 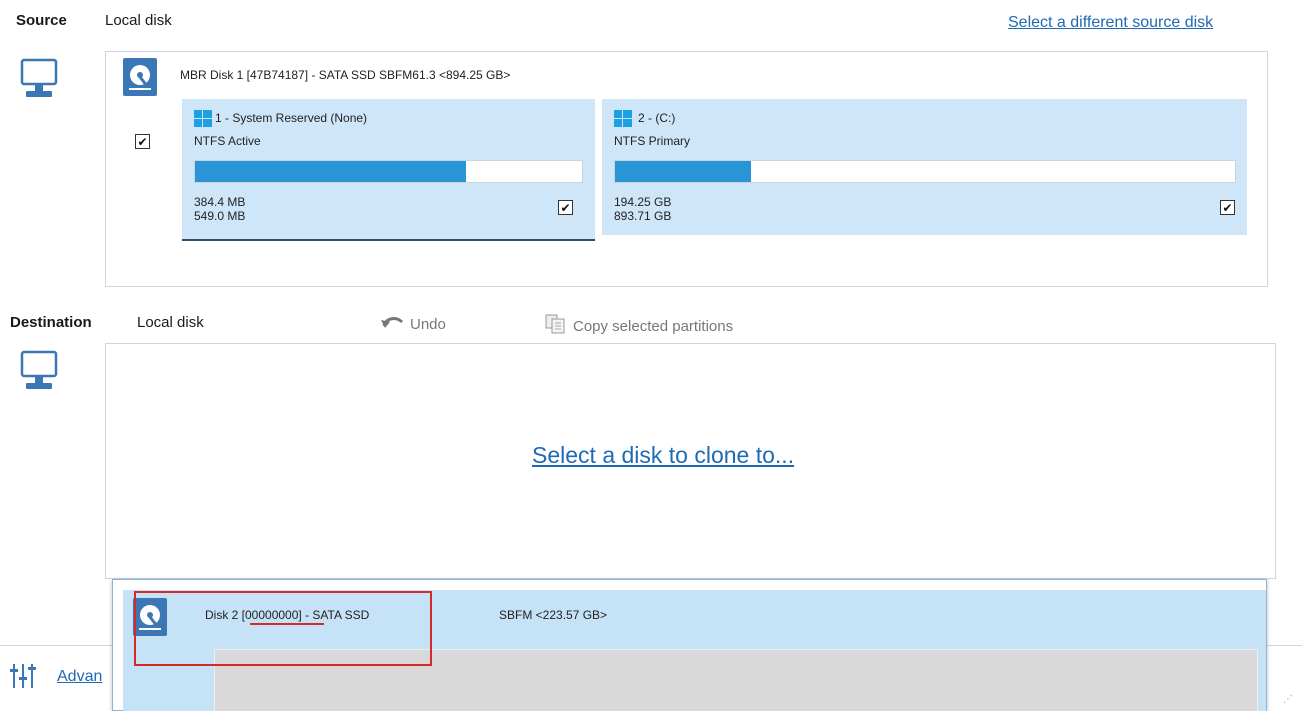 I want to click on source-type: Local disk, so click(x=138, y=20).